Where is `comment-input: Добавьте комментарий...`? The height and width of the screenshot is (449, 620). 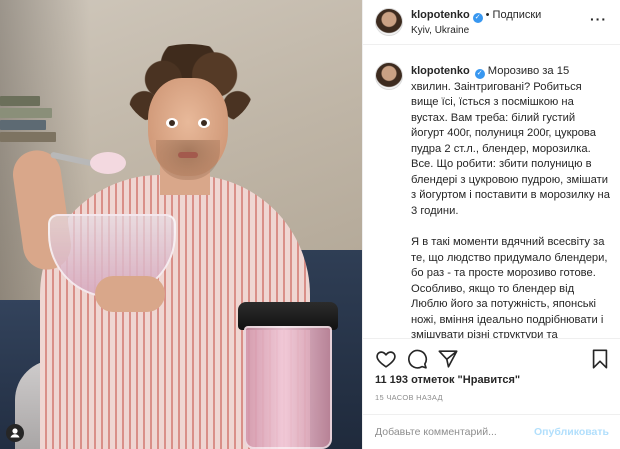
comment-input: Добавьте комментарий... is located at coordinates (436, 432).